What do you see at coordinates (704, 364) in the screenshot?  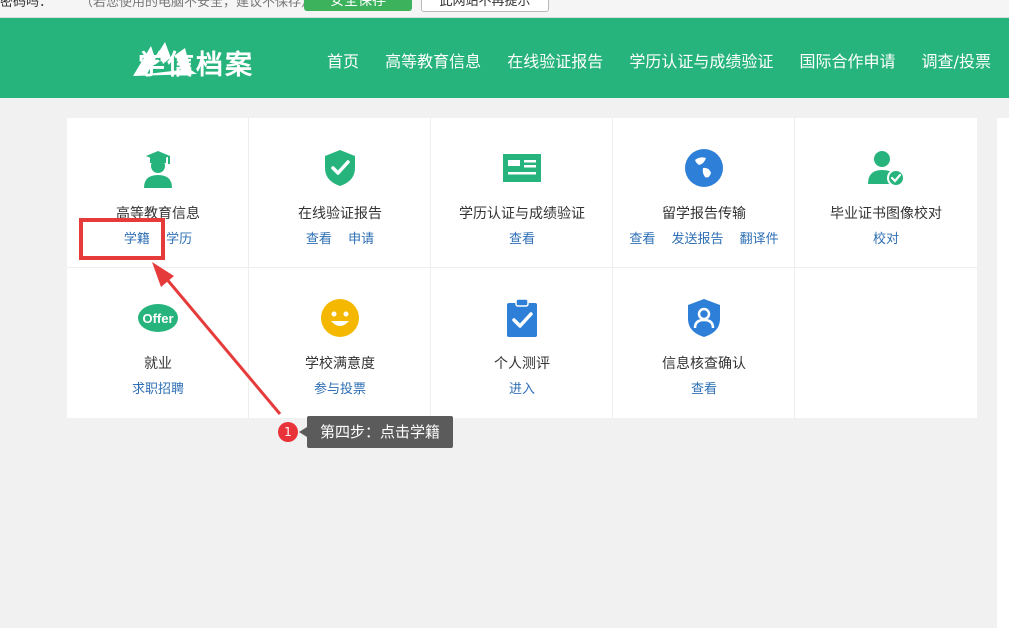 I see `tile-title: 信息核查确认` at bounding box center [704, 364].